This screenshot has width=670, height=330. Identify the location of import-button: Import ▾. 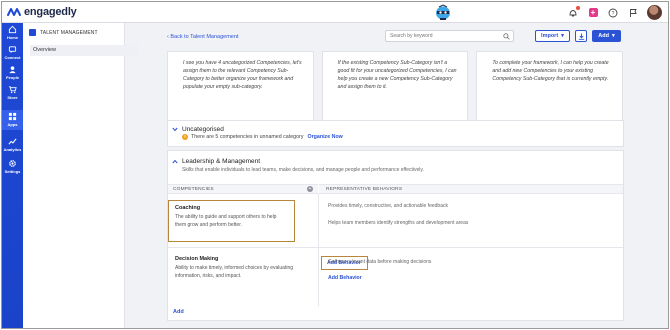
(552, 36).